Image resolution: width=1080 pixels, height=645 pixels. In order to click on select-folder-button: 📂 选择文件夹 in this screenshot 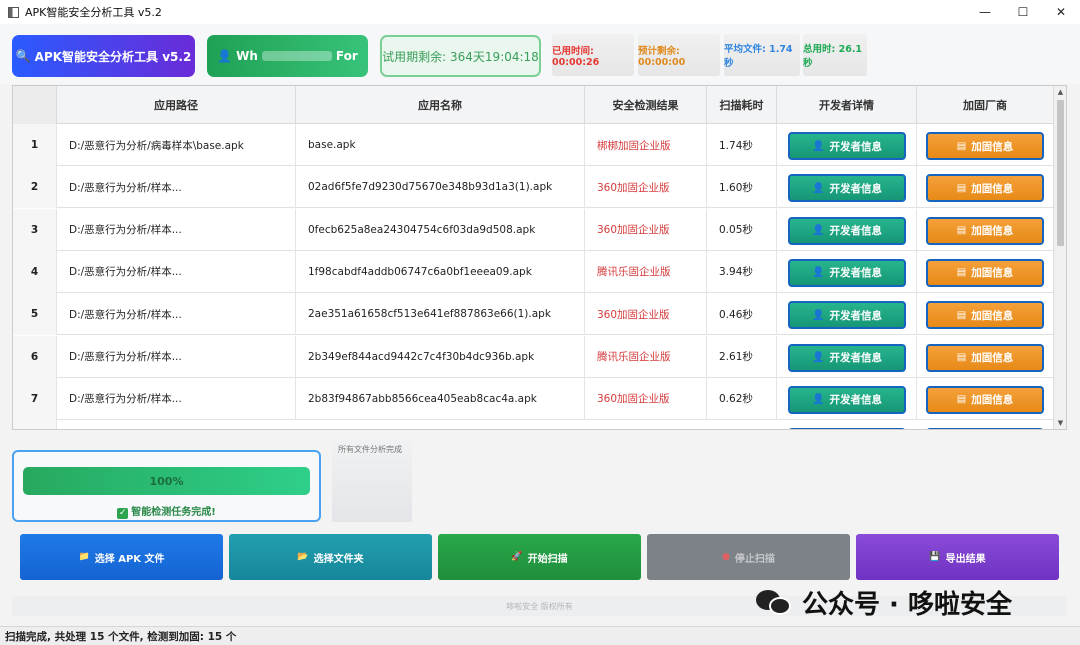, I will do `click(330, 557)`.